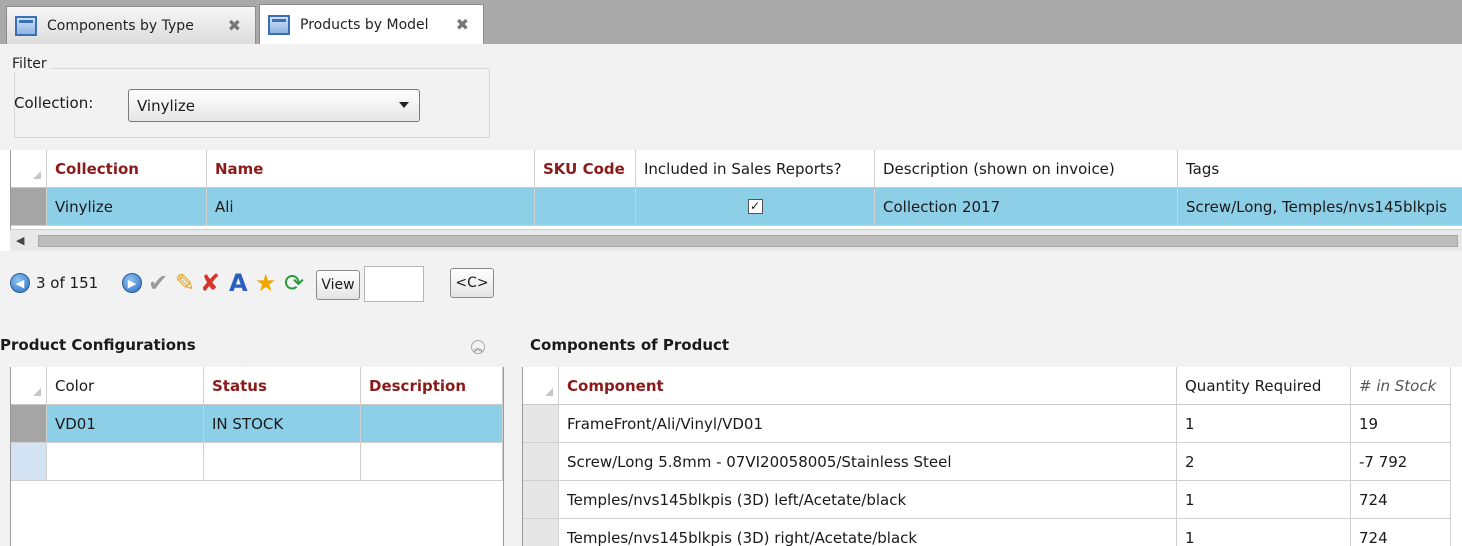  Describe the element at coordinates (472, 283) in the screenshot. I see `c-button: <C>` at that location.